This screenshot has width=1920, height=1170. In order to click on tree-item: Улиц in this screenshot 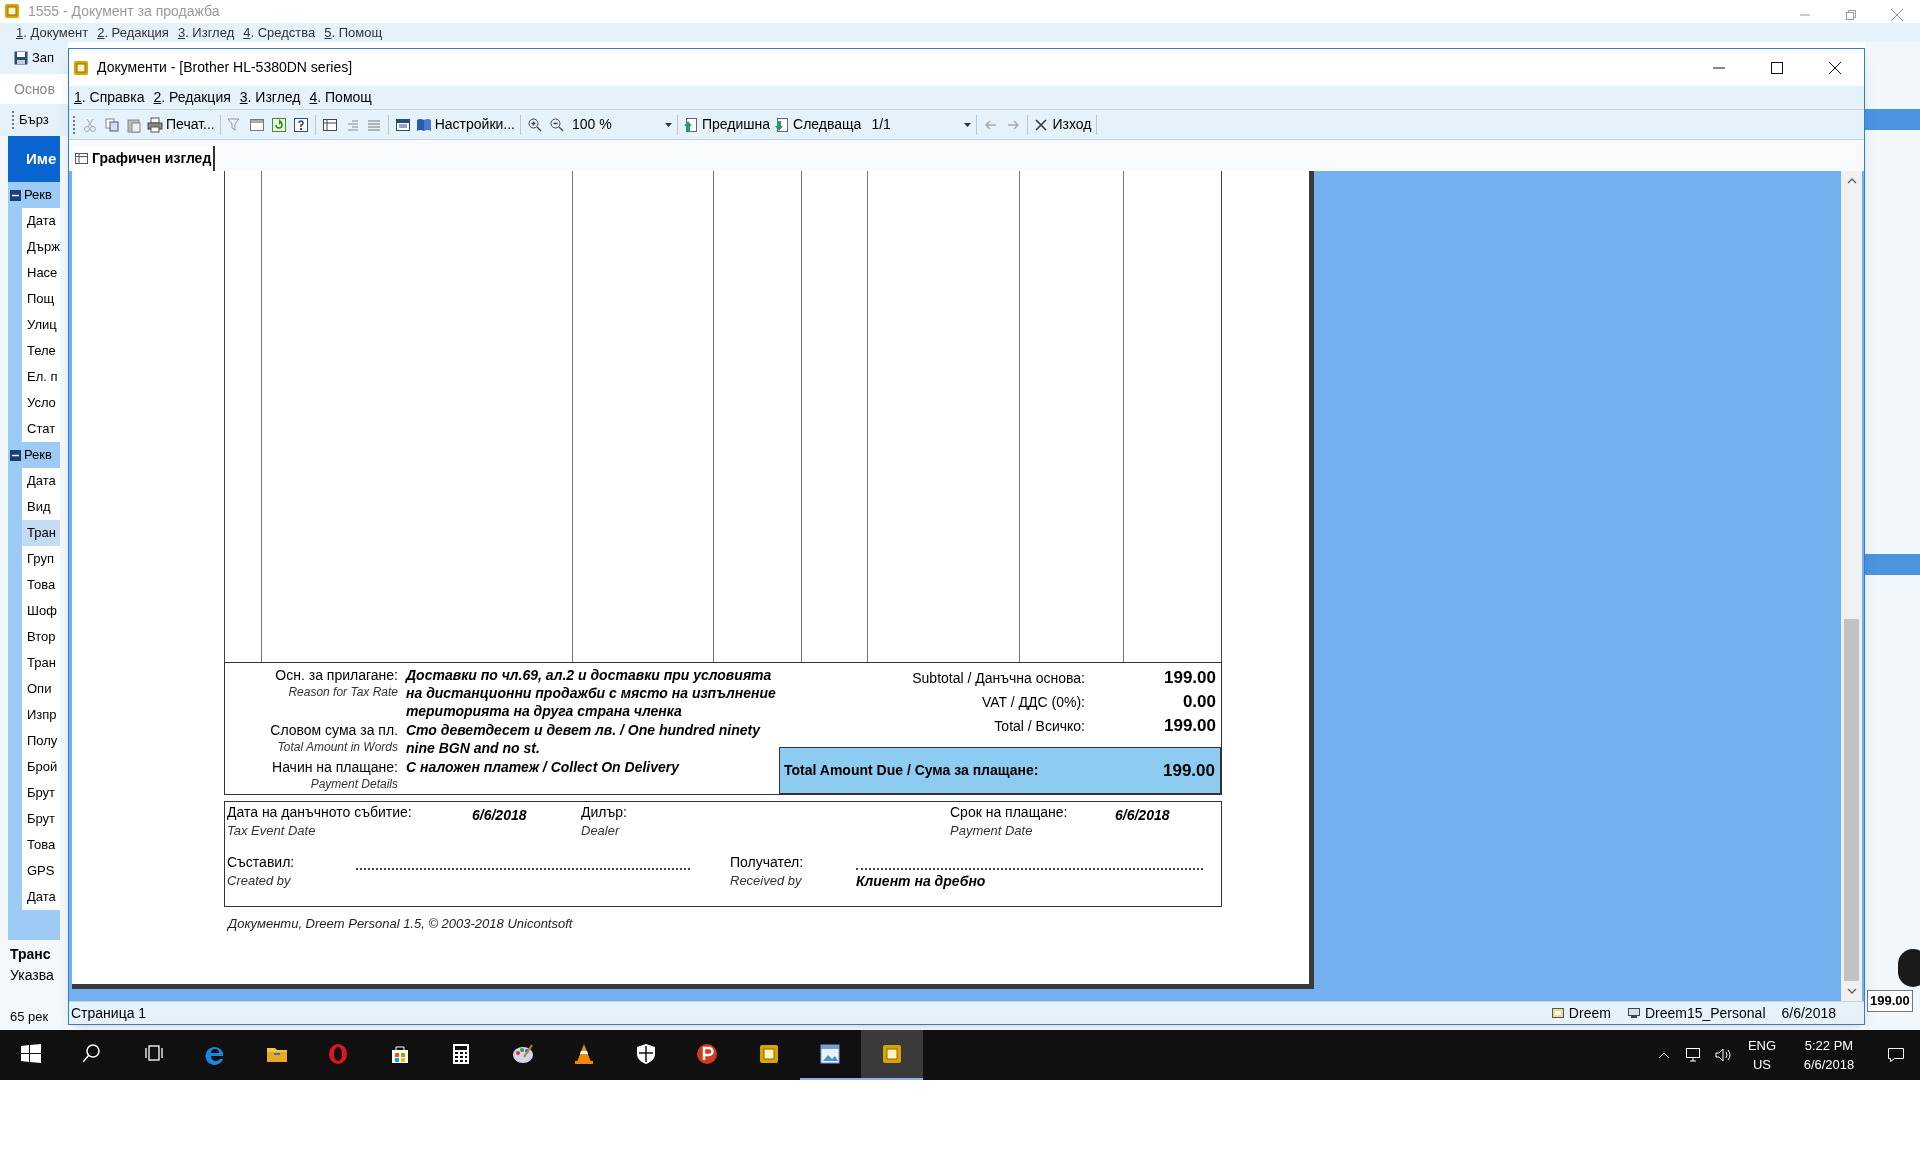, I will do `click(41, 325)`.